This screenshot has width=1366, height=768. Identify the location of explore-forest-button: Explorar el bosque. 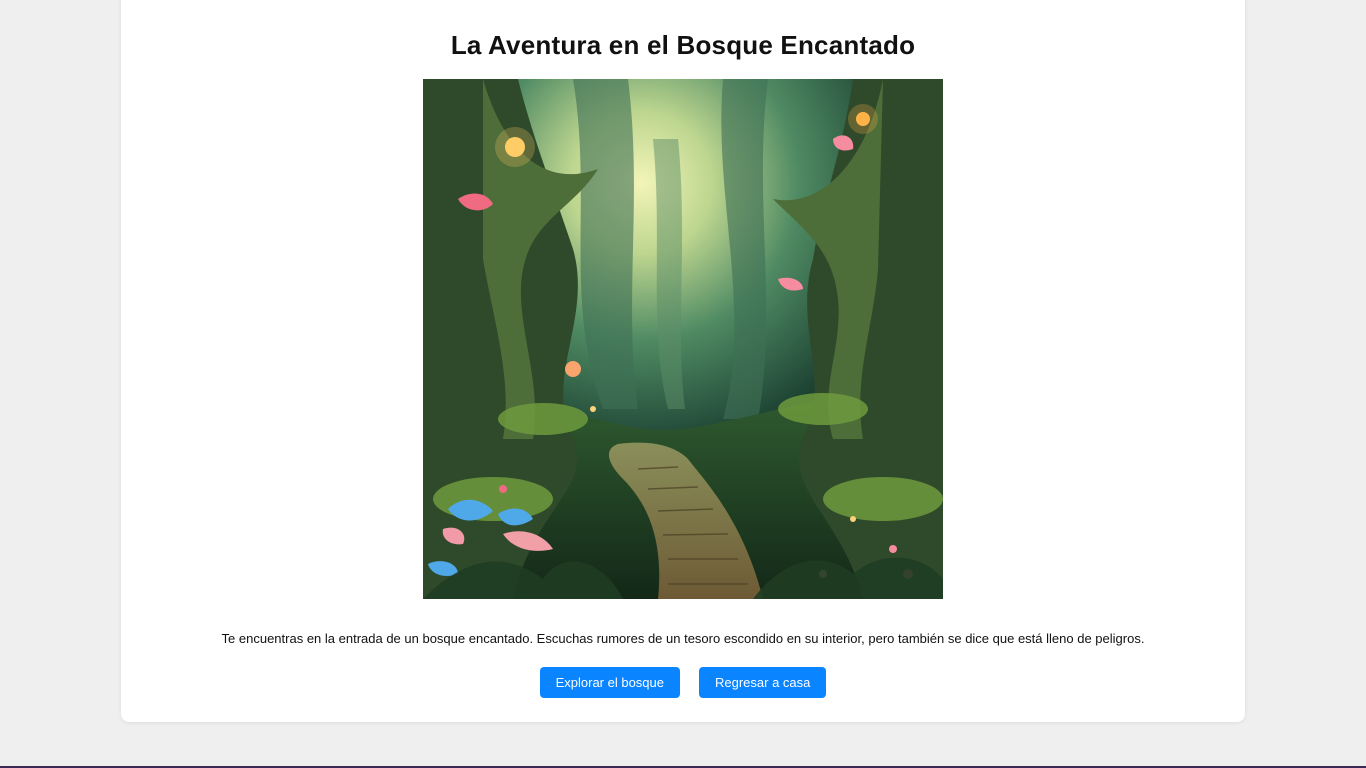
(609, 682).